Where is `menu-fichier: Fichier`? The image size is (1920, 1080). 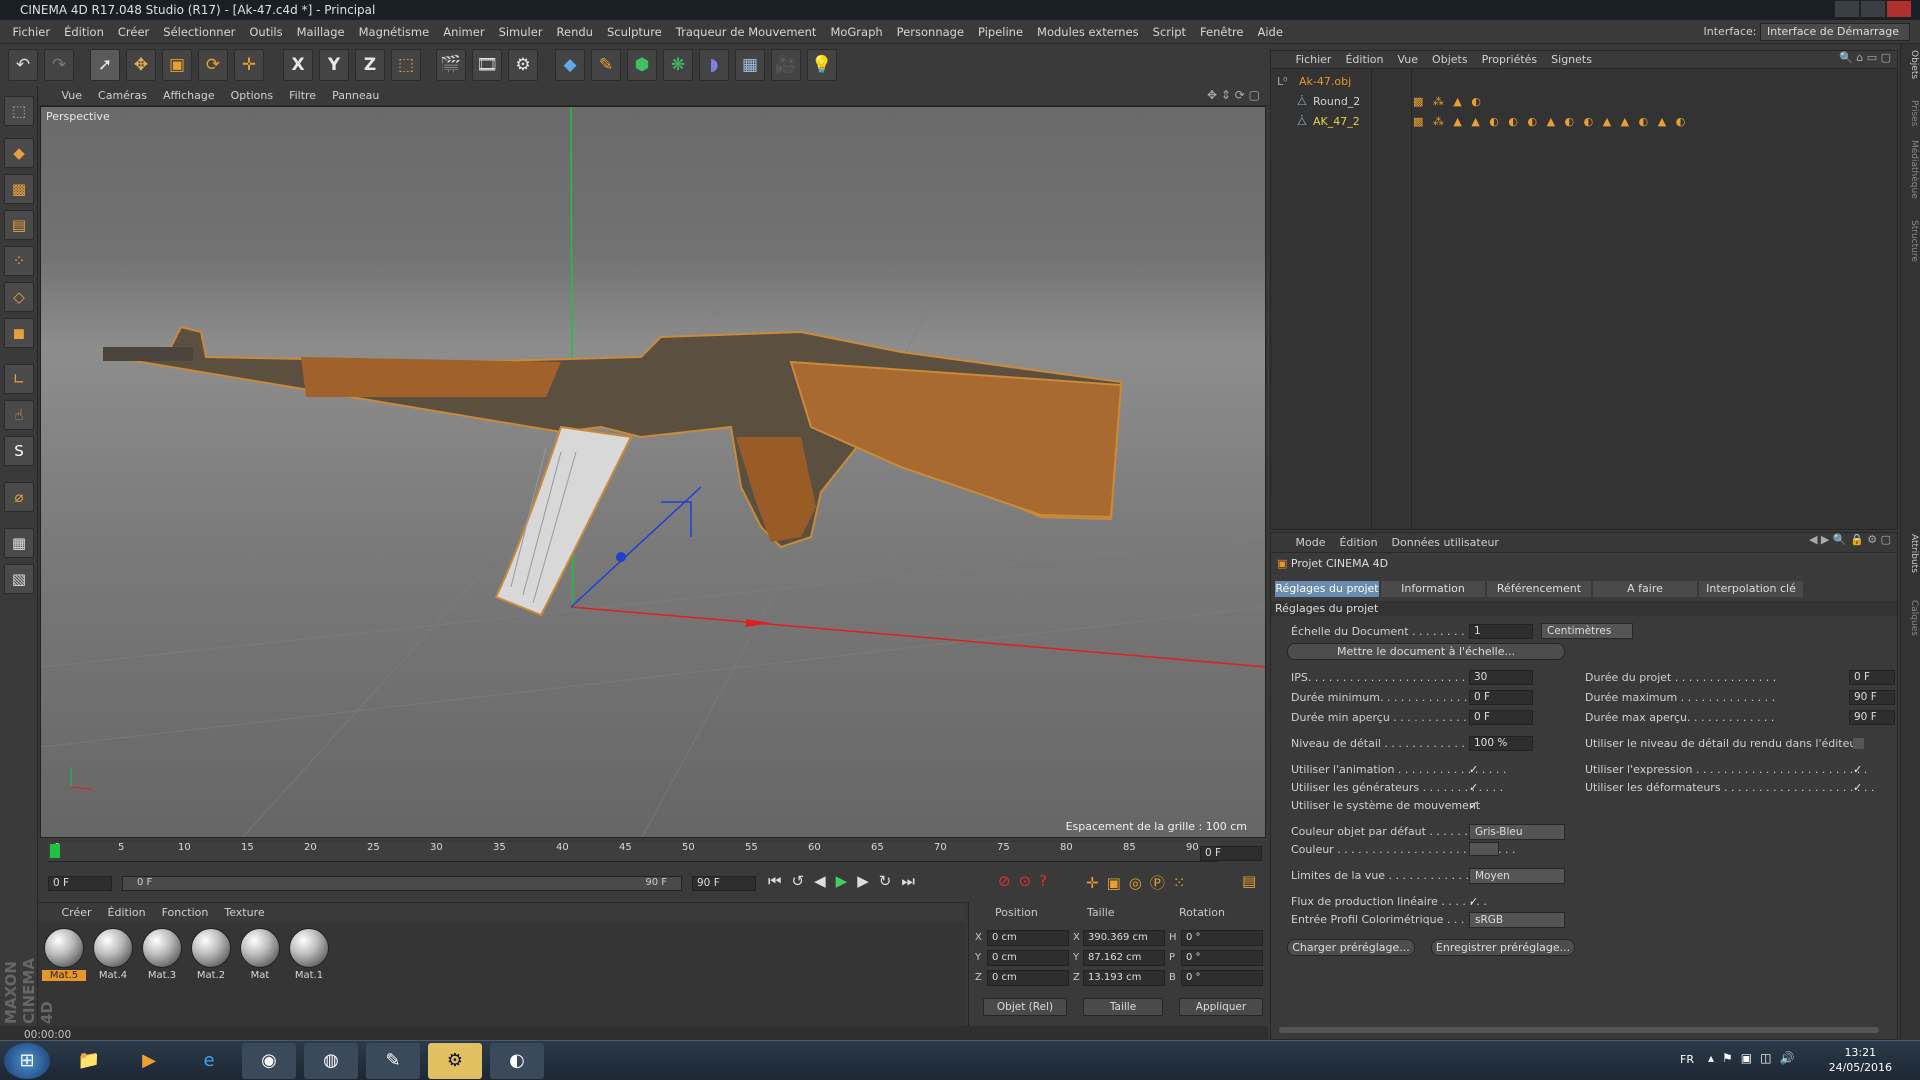 menu-fichier: Fichier is located at coordinates (32, 32).